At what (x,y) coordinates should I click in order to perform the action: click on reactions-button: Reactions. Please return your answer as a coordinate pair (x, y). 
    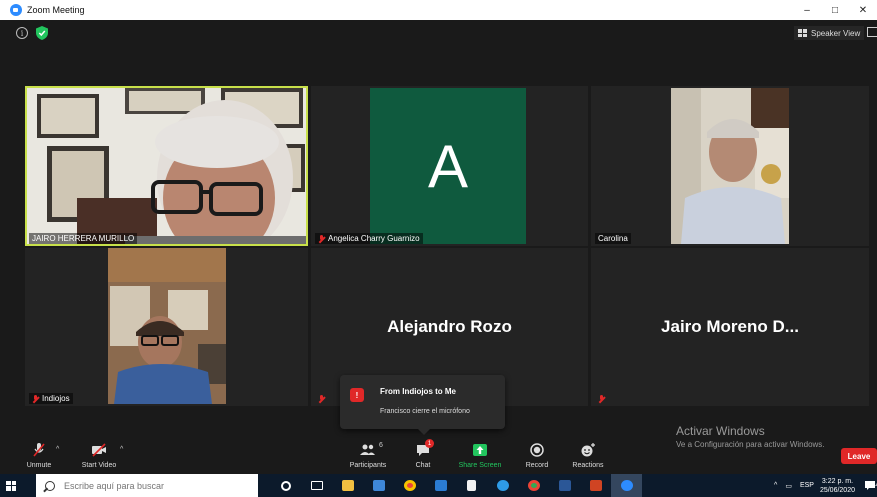
    Looking at the image, I should click on (588, 455).